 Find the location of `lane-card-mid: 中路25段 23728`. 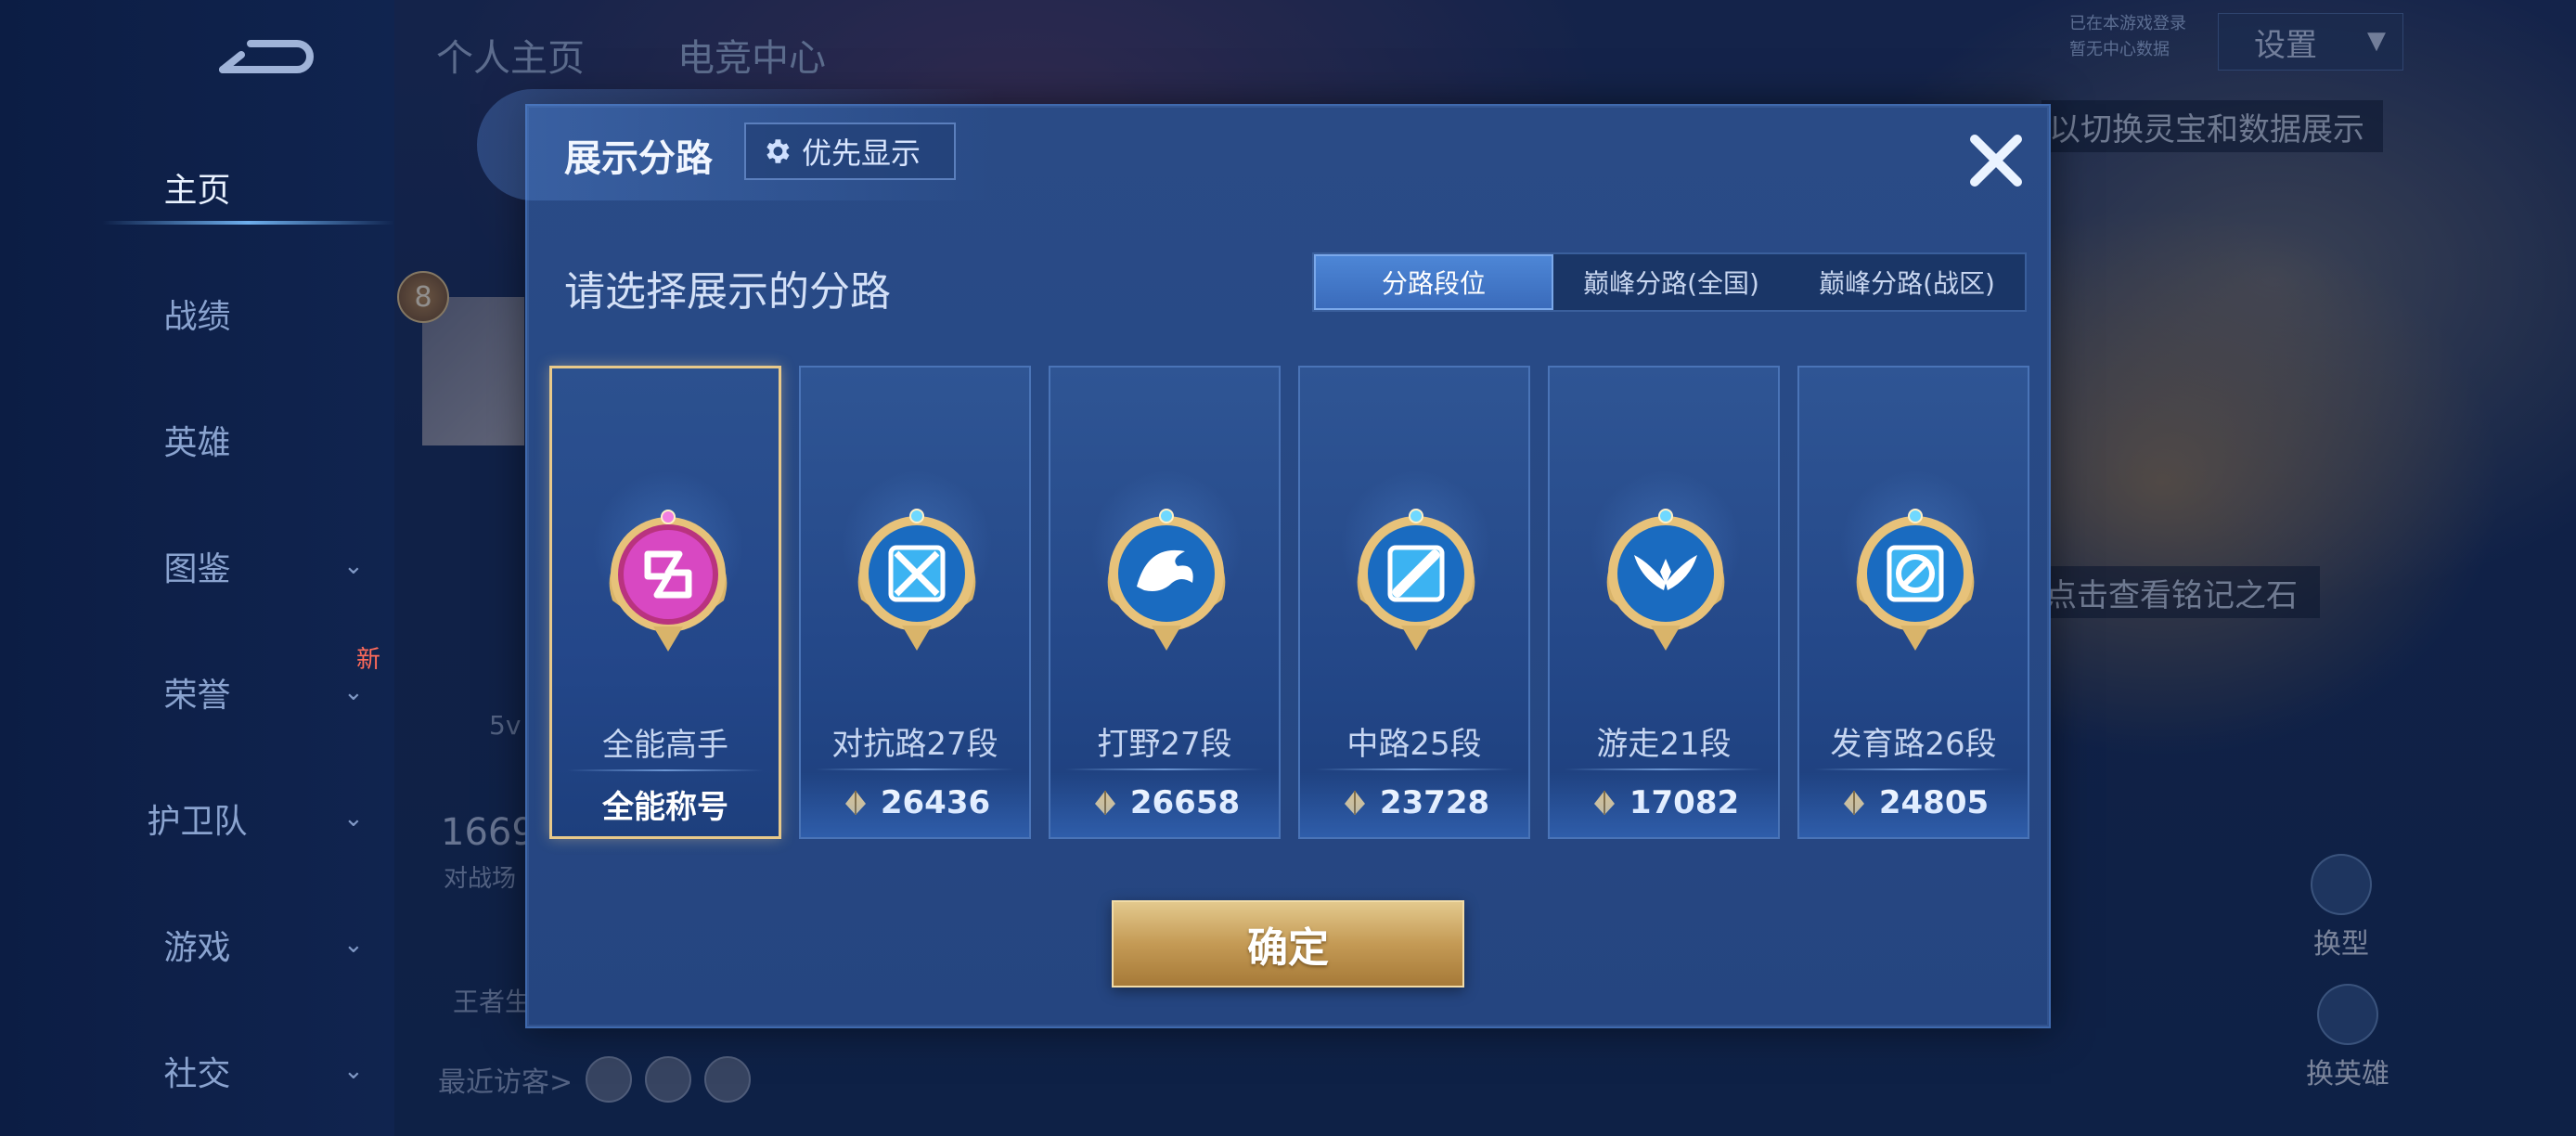

lane-card-mid: 中路25段 23728 is located at coordinates (1414, 602).